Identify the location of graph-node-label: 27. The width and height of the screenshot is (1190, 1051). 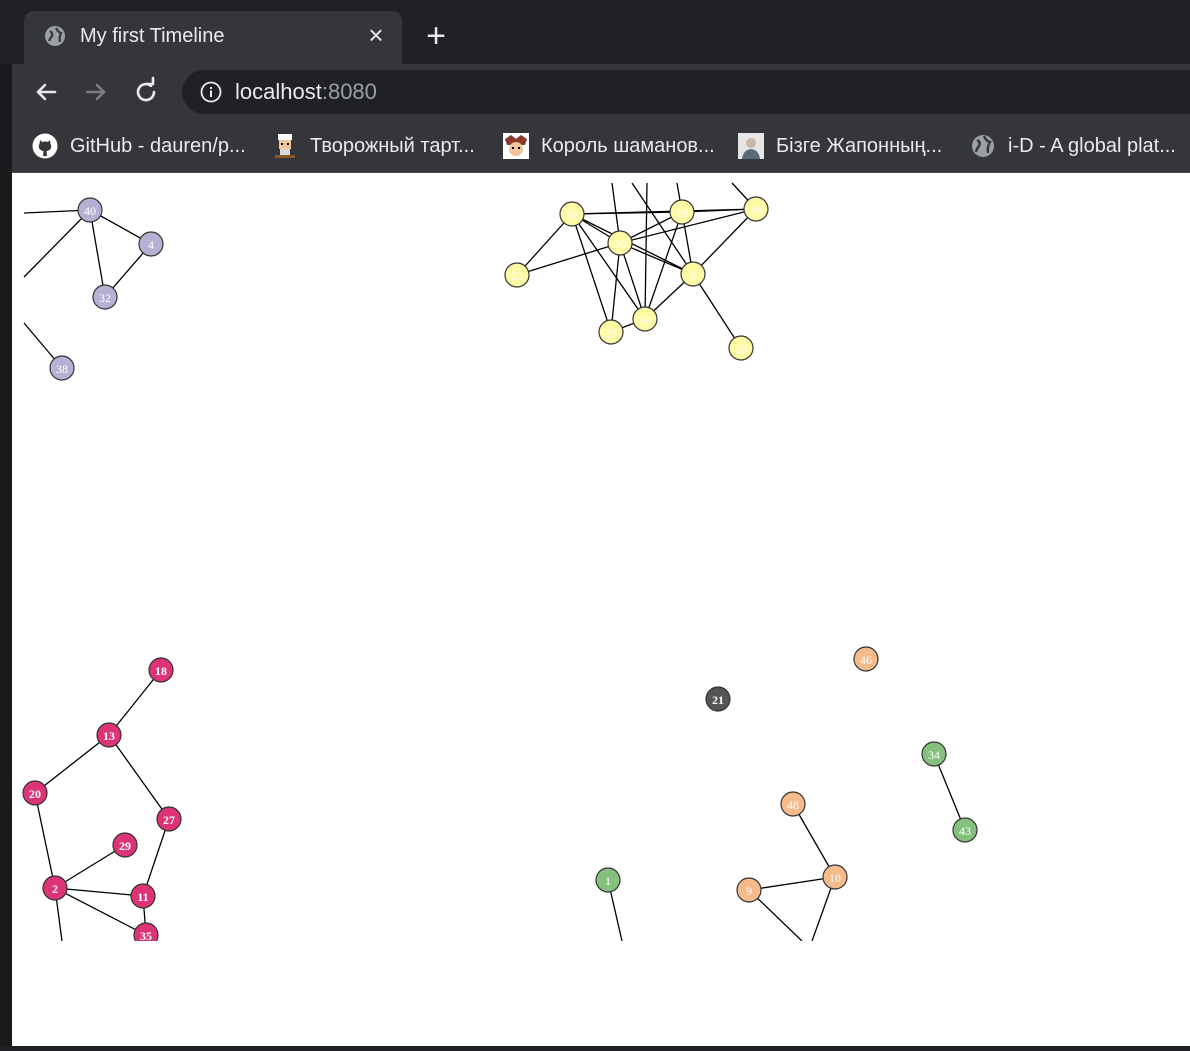
(169, 820).